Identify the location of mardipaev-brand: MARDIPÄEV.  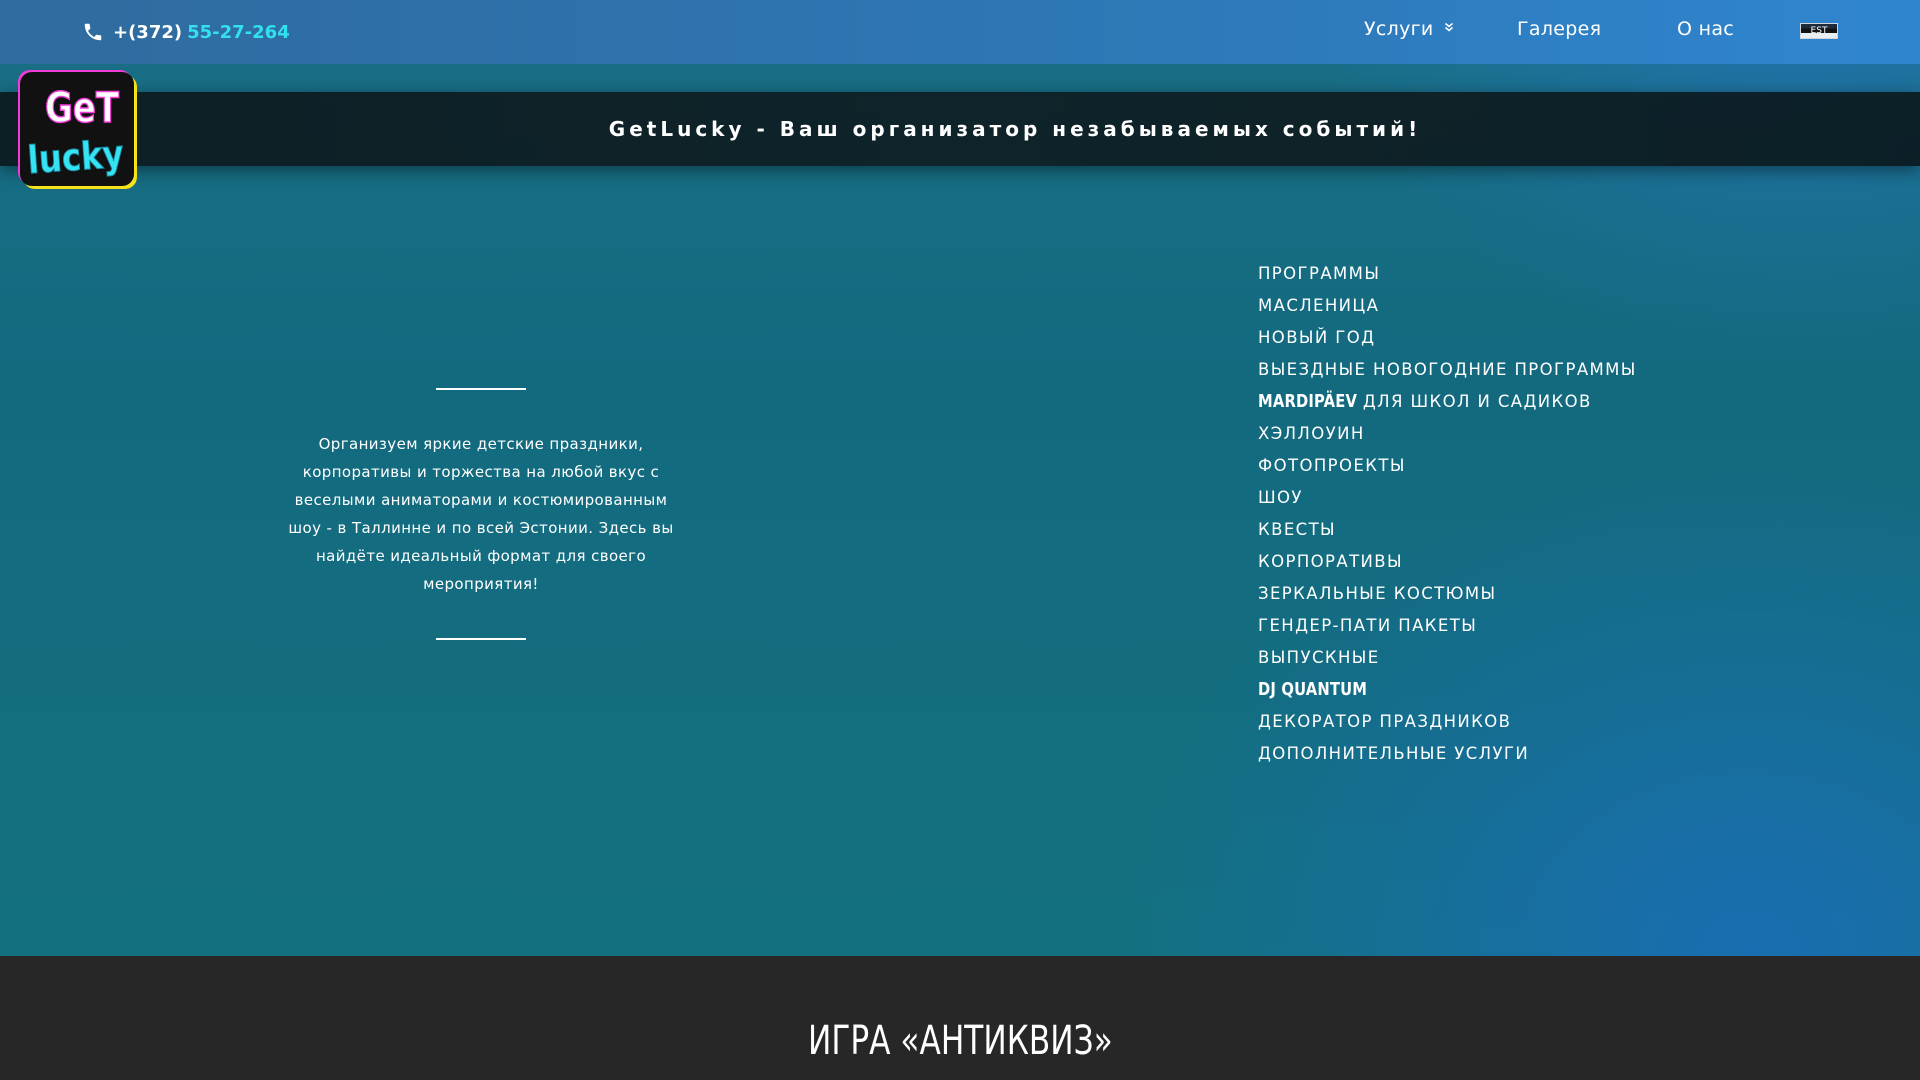
(1308, 401).